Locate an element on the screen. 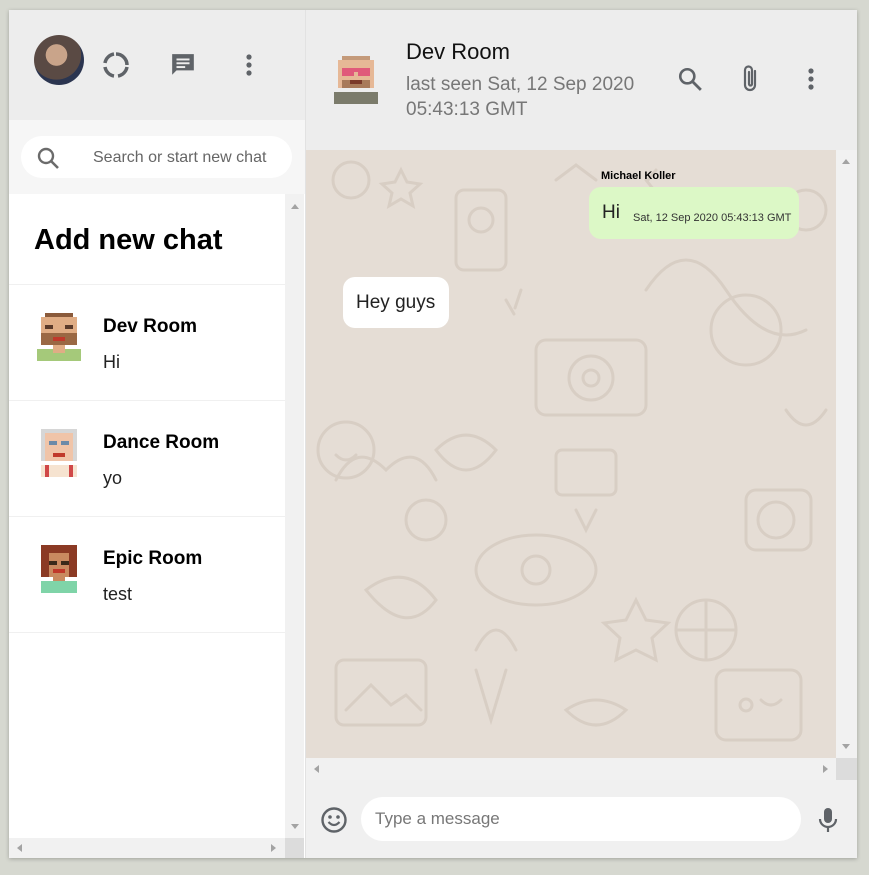 The height and width of the screenshot is (875, 869). chat-item-epic-room: Epic Room test is located at coordinates (147, 575).